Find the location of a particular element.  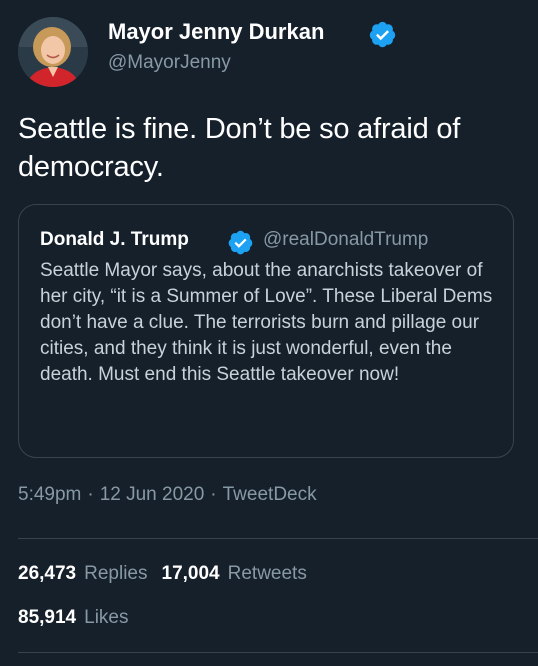

stats-row: 85,914 Likes is located at coordinates (73, 618).